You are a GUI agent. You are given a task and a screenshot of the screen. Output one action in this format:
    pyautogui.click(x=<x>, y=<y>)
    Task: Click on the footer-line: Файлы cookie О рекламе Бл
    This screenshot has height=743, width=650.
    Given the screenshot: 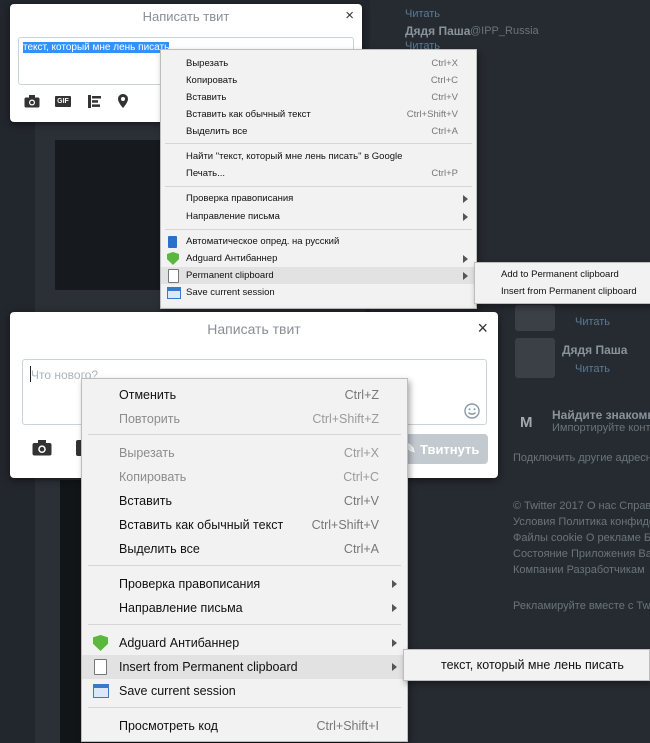 What is the action you would take?
    pyautogui.click(x=581, y=538)
    